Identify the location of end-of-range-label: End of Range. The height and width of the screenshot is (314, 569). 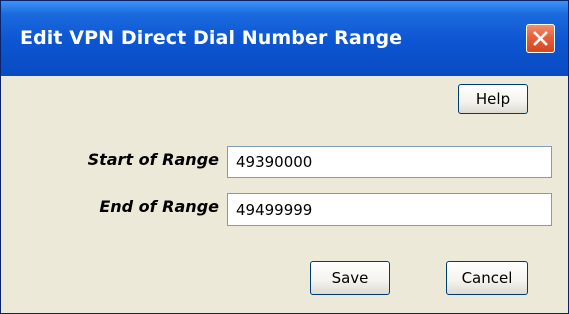
(159, 206).